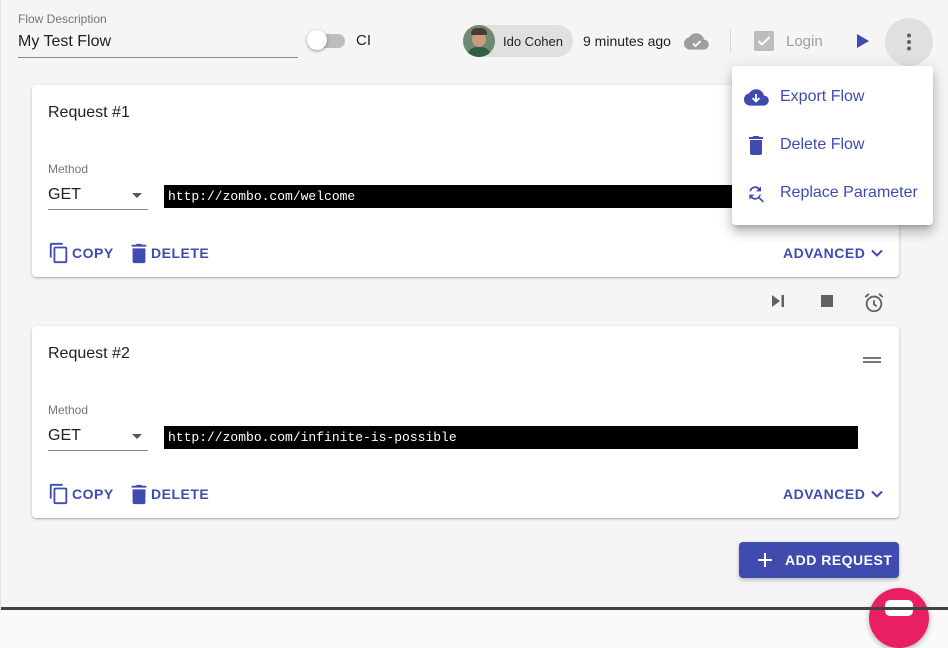  Describe the element at coordinates (730, 41) in the screenshot. I see `header-divider` at that location.